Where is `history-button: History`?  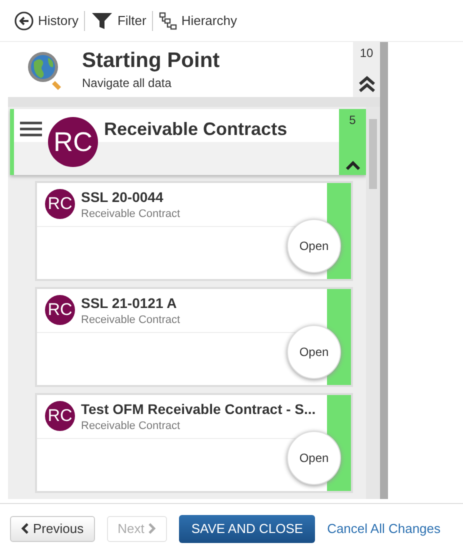
history-button: History is located at coordinates (46, 20).